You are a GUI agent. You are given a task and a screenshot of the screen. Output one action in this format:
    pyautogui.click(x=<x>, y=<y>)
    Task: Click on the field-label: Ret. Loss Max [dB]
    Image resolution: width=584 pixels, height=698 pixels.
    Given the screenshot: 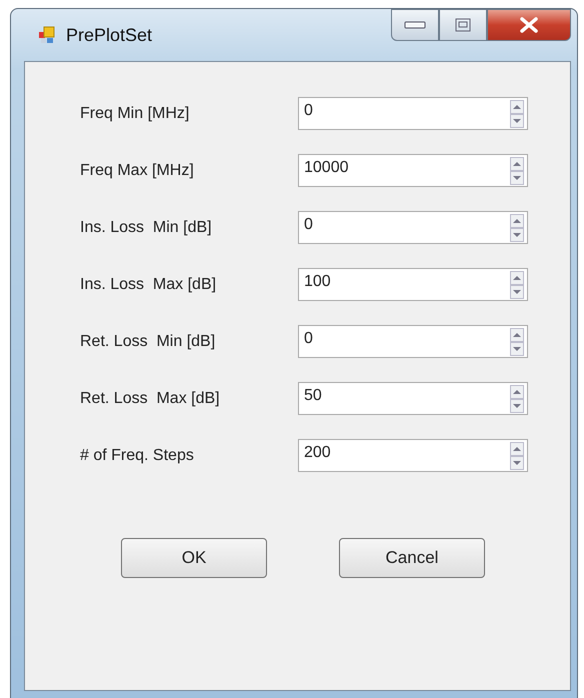 What is the action you would take?
    pyautogui.click(x=150, y=399)
    